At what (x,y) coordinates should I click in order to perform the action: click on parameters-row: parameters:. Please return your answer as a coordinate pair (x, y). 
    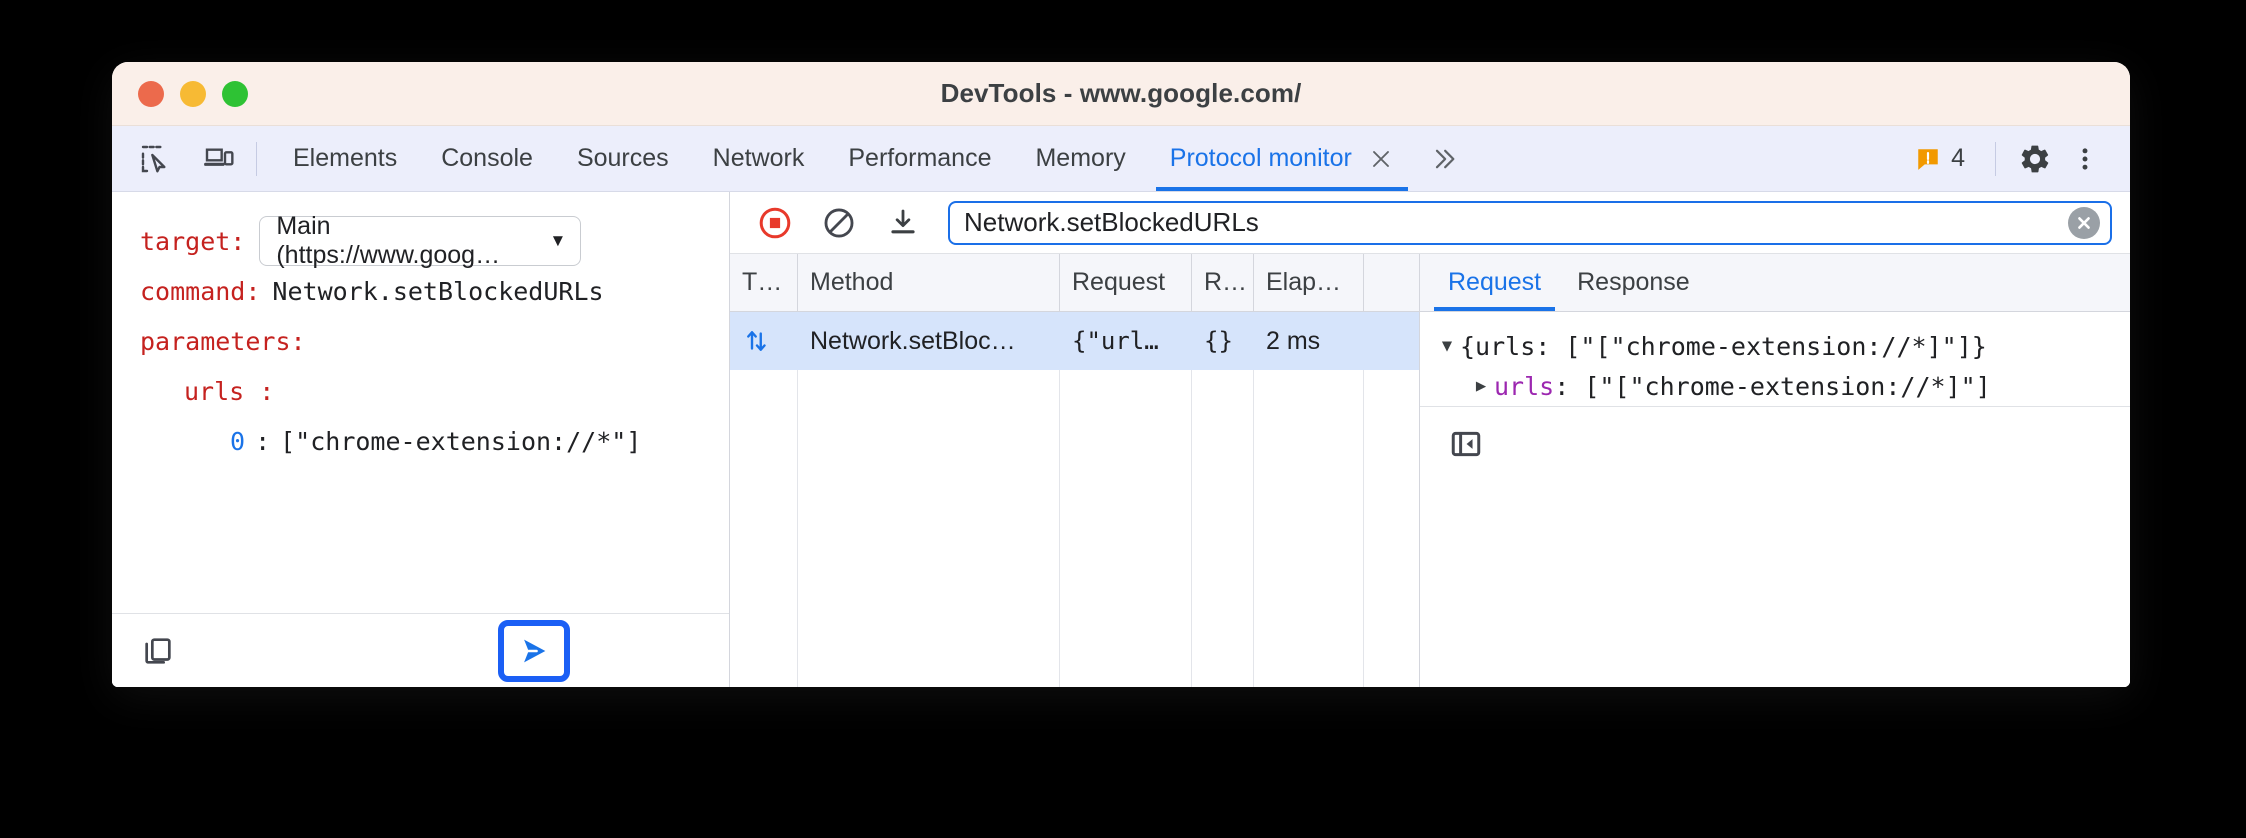
    Looking at the image, I should click on (420, 341).